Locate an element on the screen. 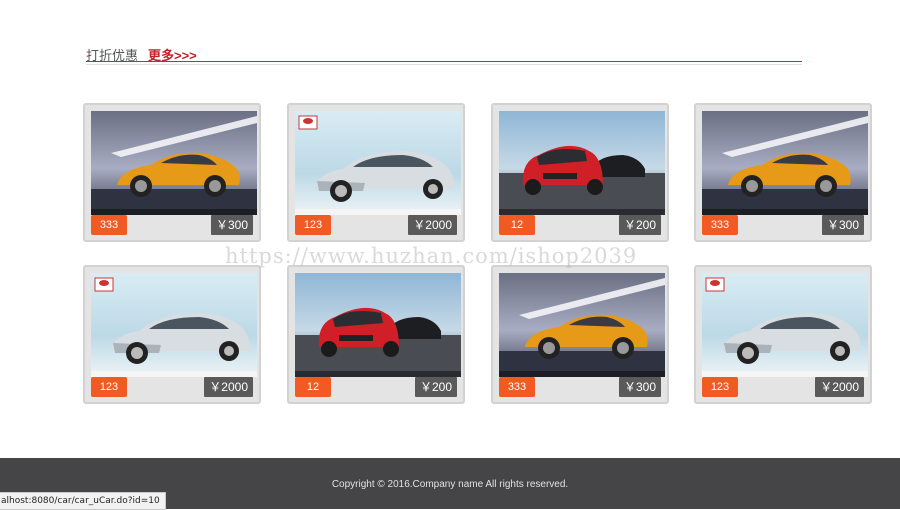 The image size is (900, 510). section-divider-light is located at coordinates (444, 64).